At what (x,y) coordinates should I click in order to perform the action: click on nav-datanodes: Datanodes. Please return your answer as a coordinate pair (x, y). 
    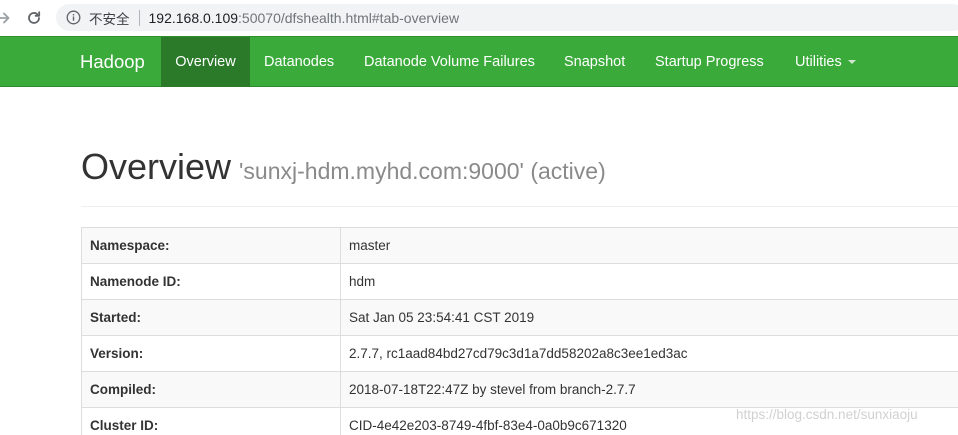
    Looking at the image, I should click on (299, 62).